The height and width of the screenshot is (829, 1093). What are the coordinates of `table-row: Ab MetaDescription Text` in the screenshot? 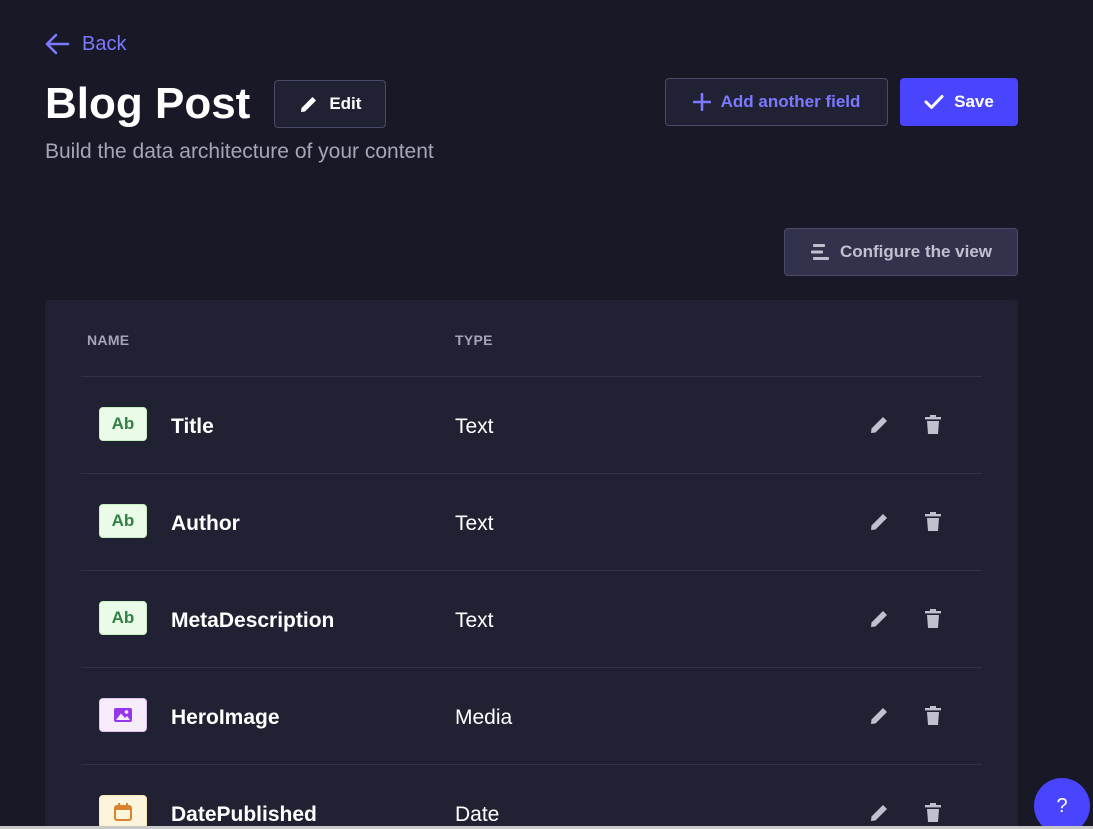 It's located at (531, 618).